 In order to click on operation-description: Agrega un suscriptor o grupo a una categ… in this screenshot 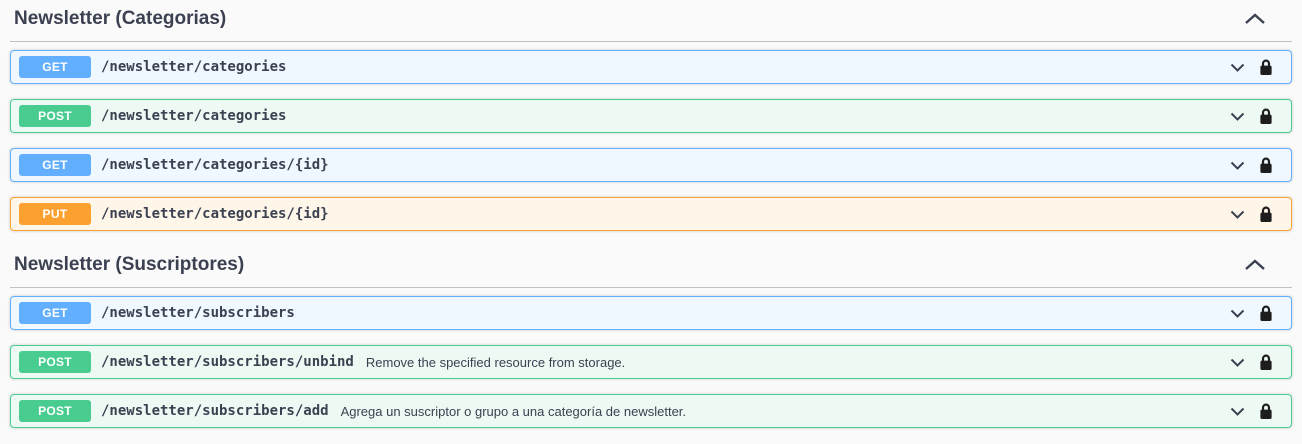, I will do `click(513, 411)`.